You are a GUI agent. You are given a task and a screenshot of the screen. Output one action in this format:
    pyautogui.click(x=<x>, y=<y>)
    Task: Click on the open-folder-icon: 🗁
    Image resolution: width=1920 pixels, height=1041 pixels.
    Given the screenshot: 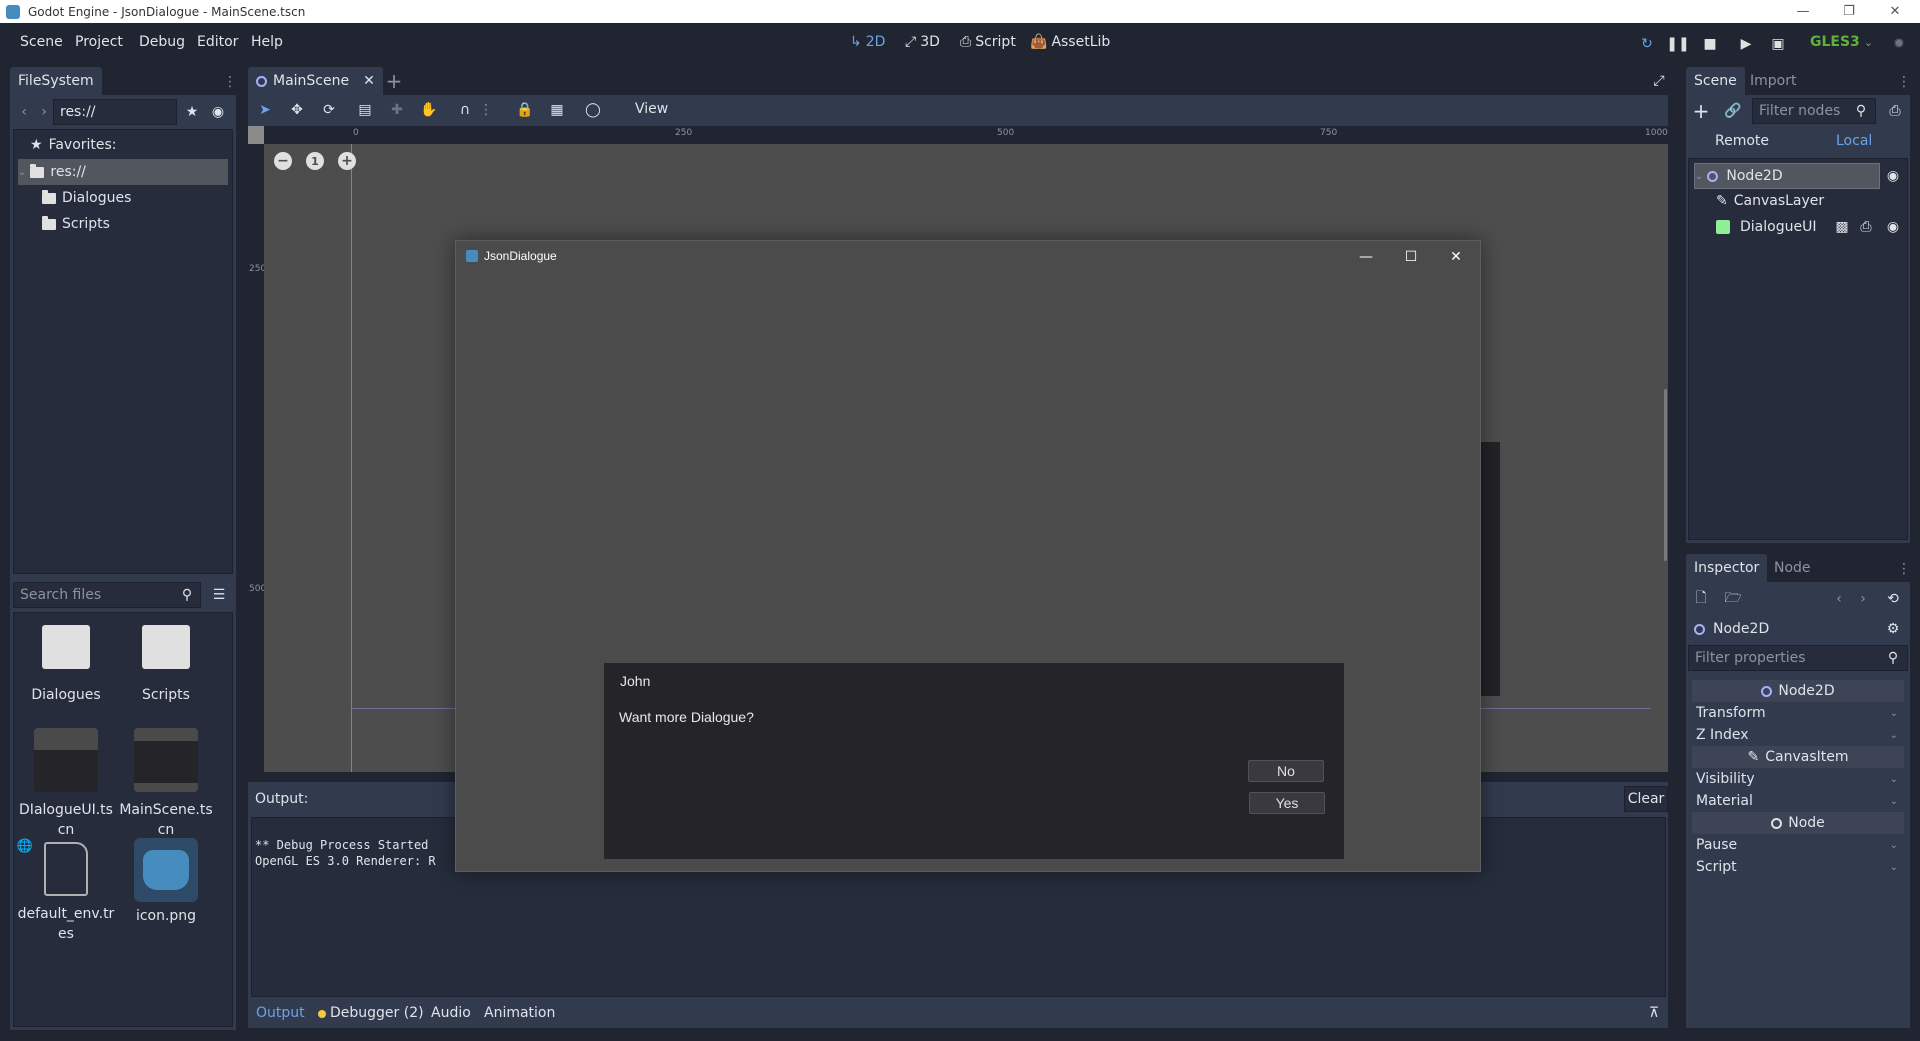 What is the action you would take?
    pyautogui.click(x=1733, y=599)
    